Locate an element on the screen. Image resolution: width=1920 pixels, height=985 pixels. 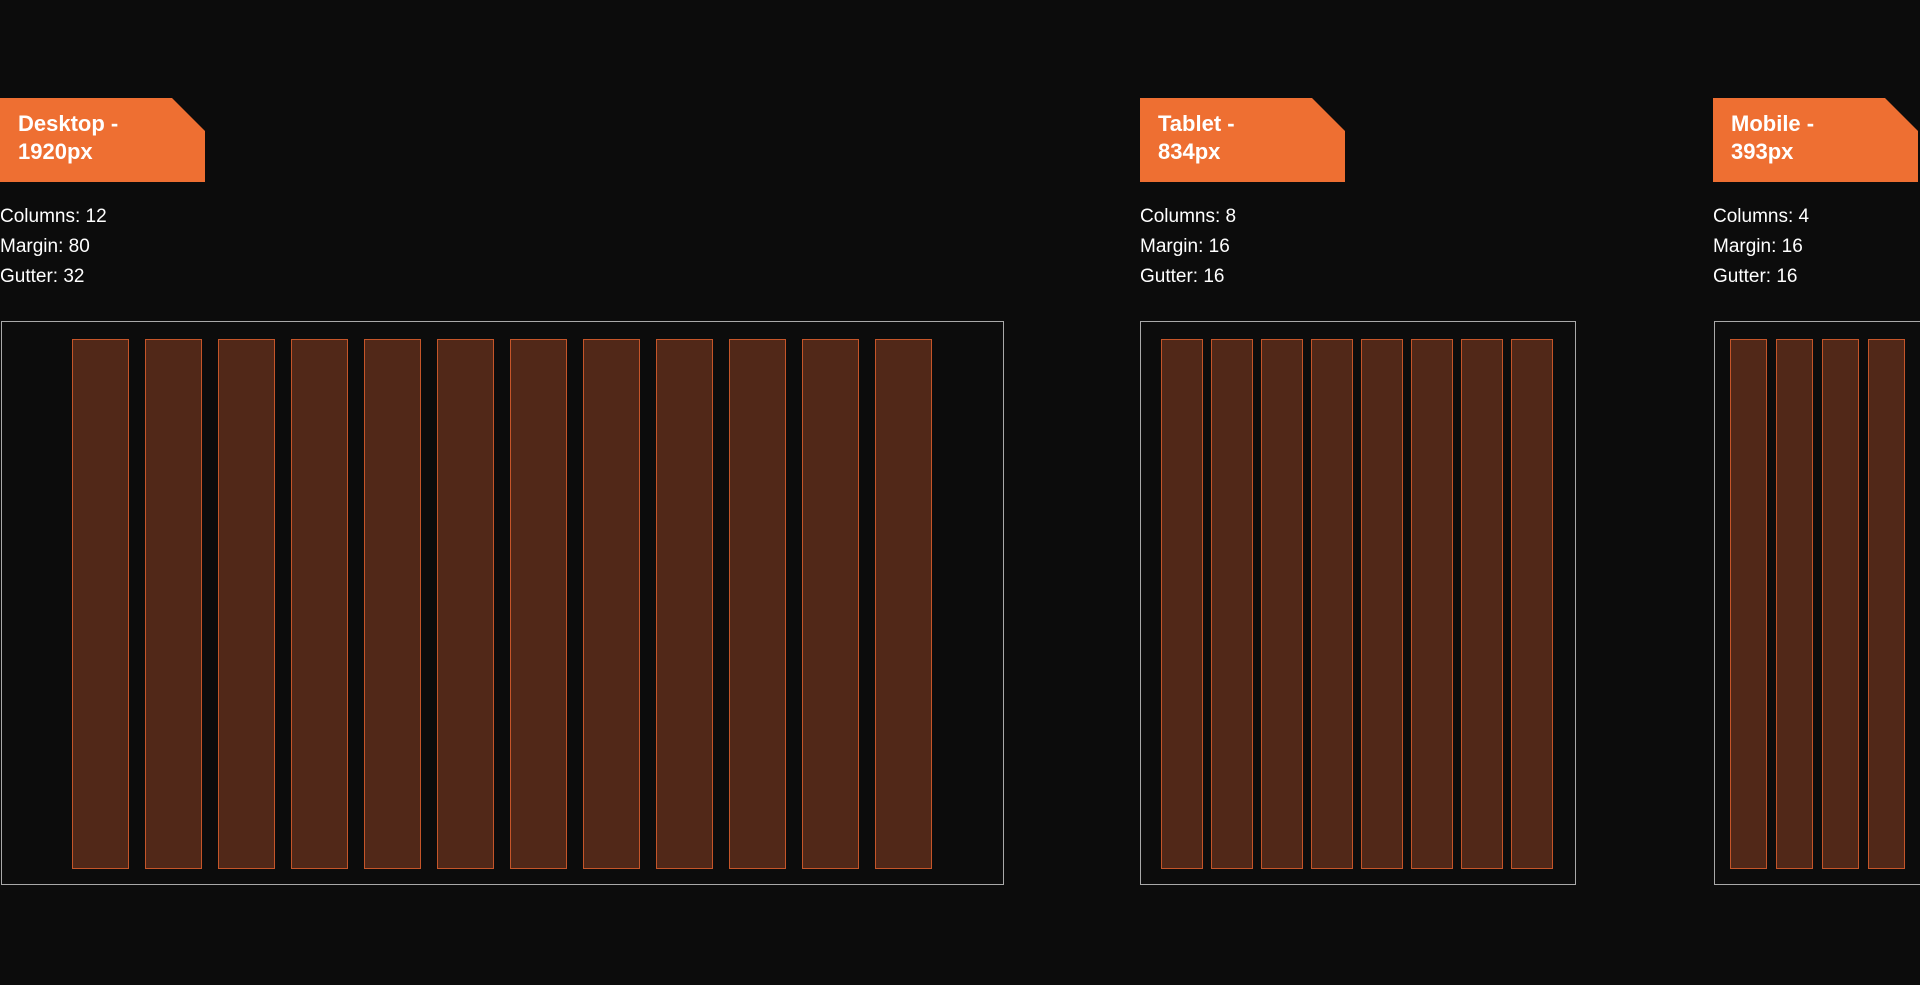
mobile-grid-frame is located at coordinates (1817, 603).